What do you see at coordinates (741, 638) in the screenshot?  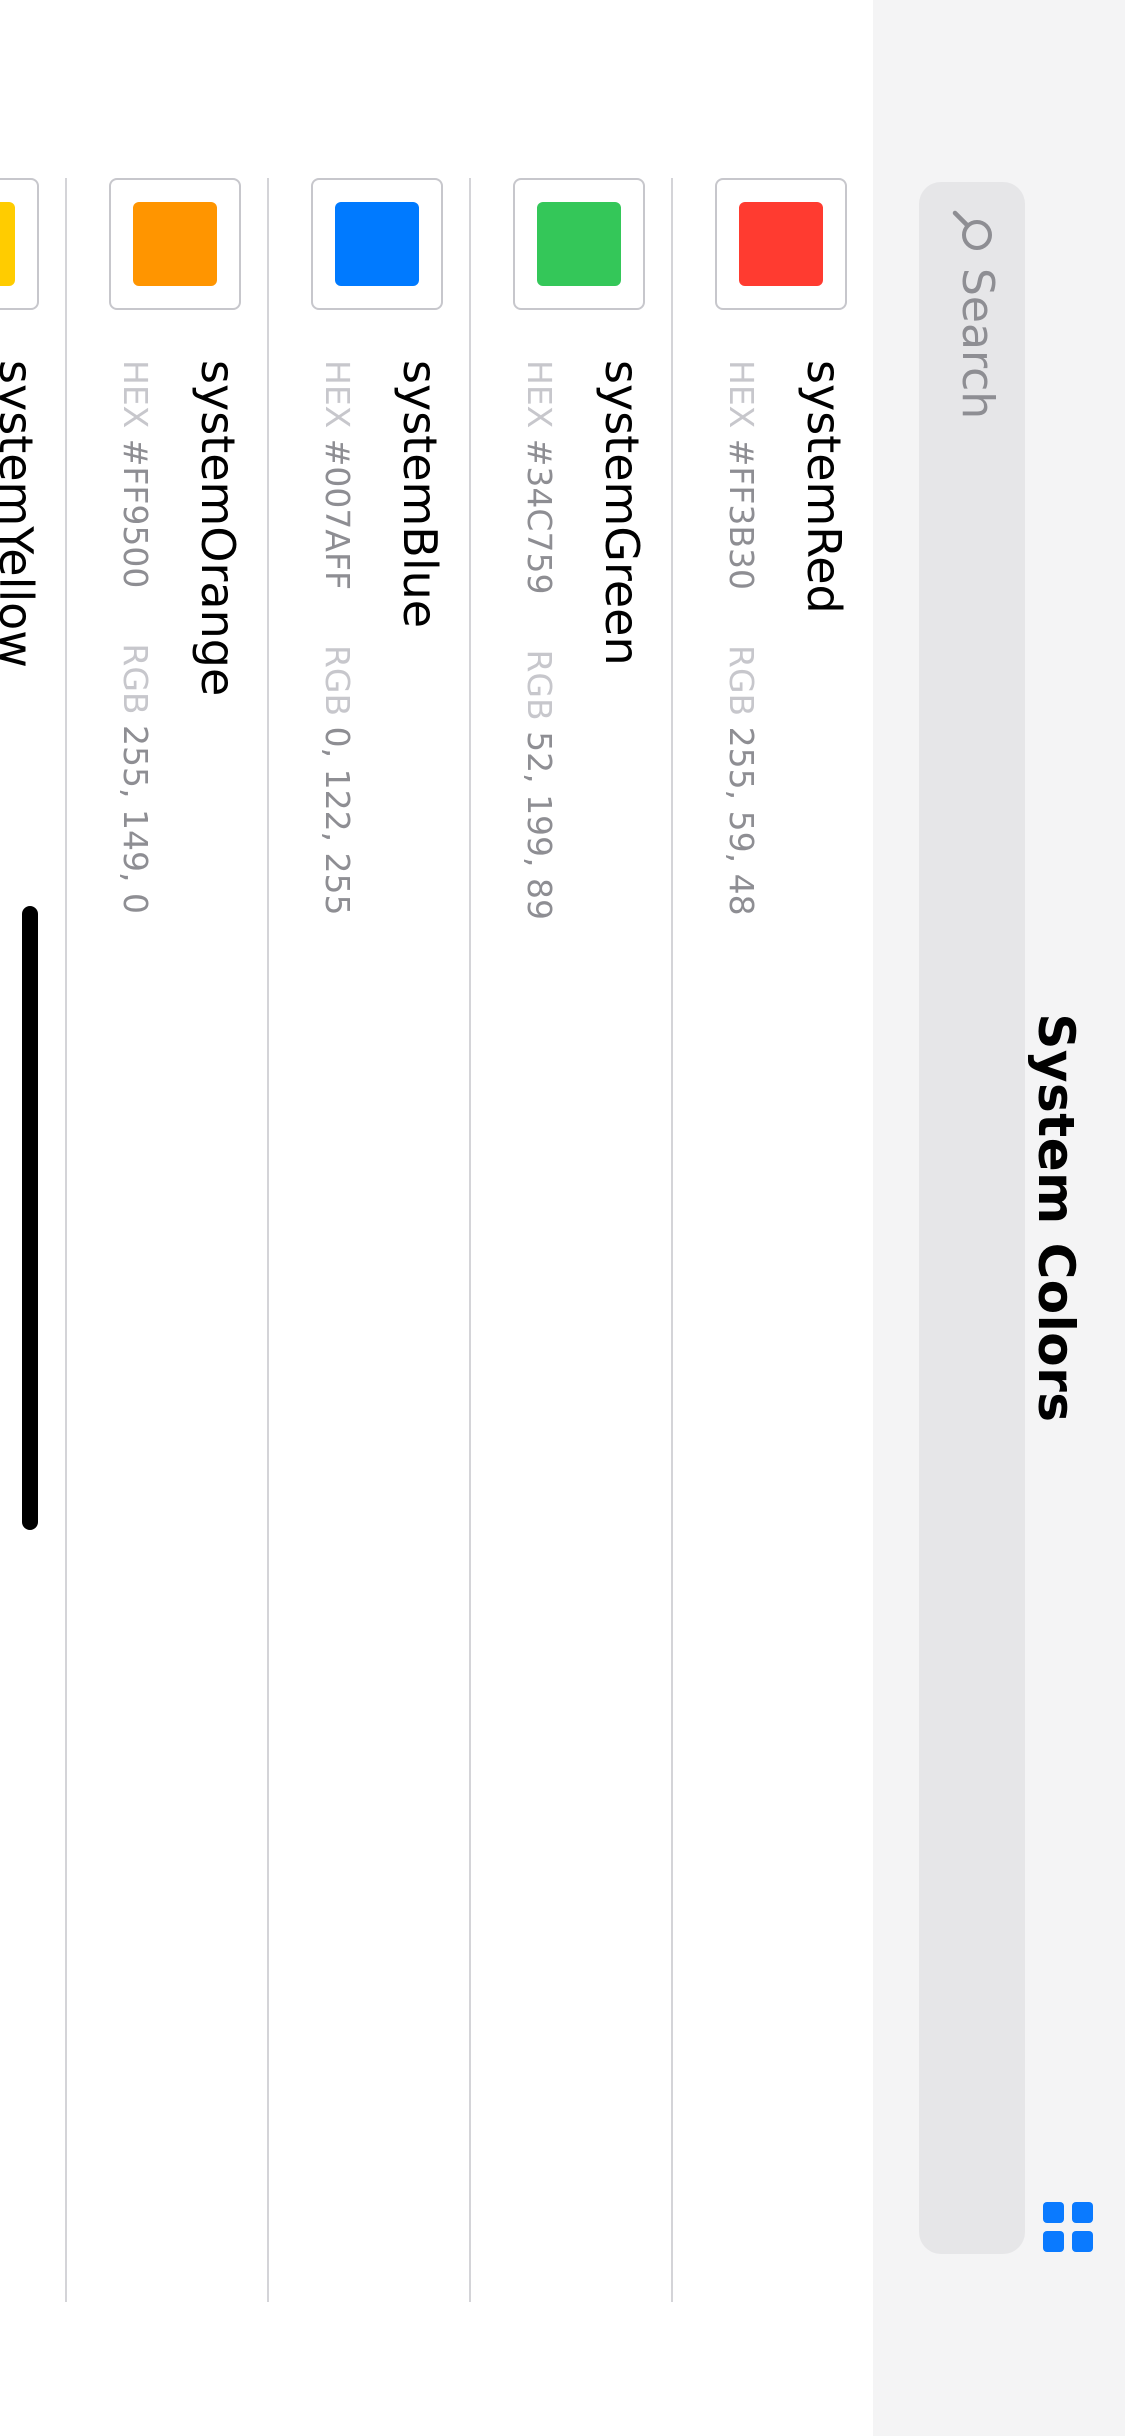 I see `color-info: HEX #FF3B30 RGB 255, 59, 48` at bounding box center [741, 638].